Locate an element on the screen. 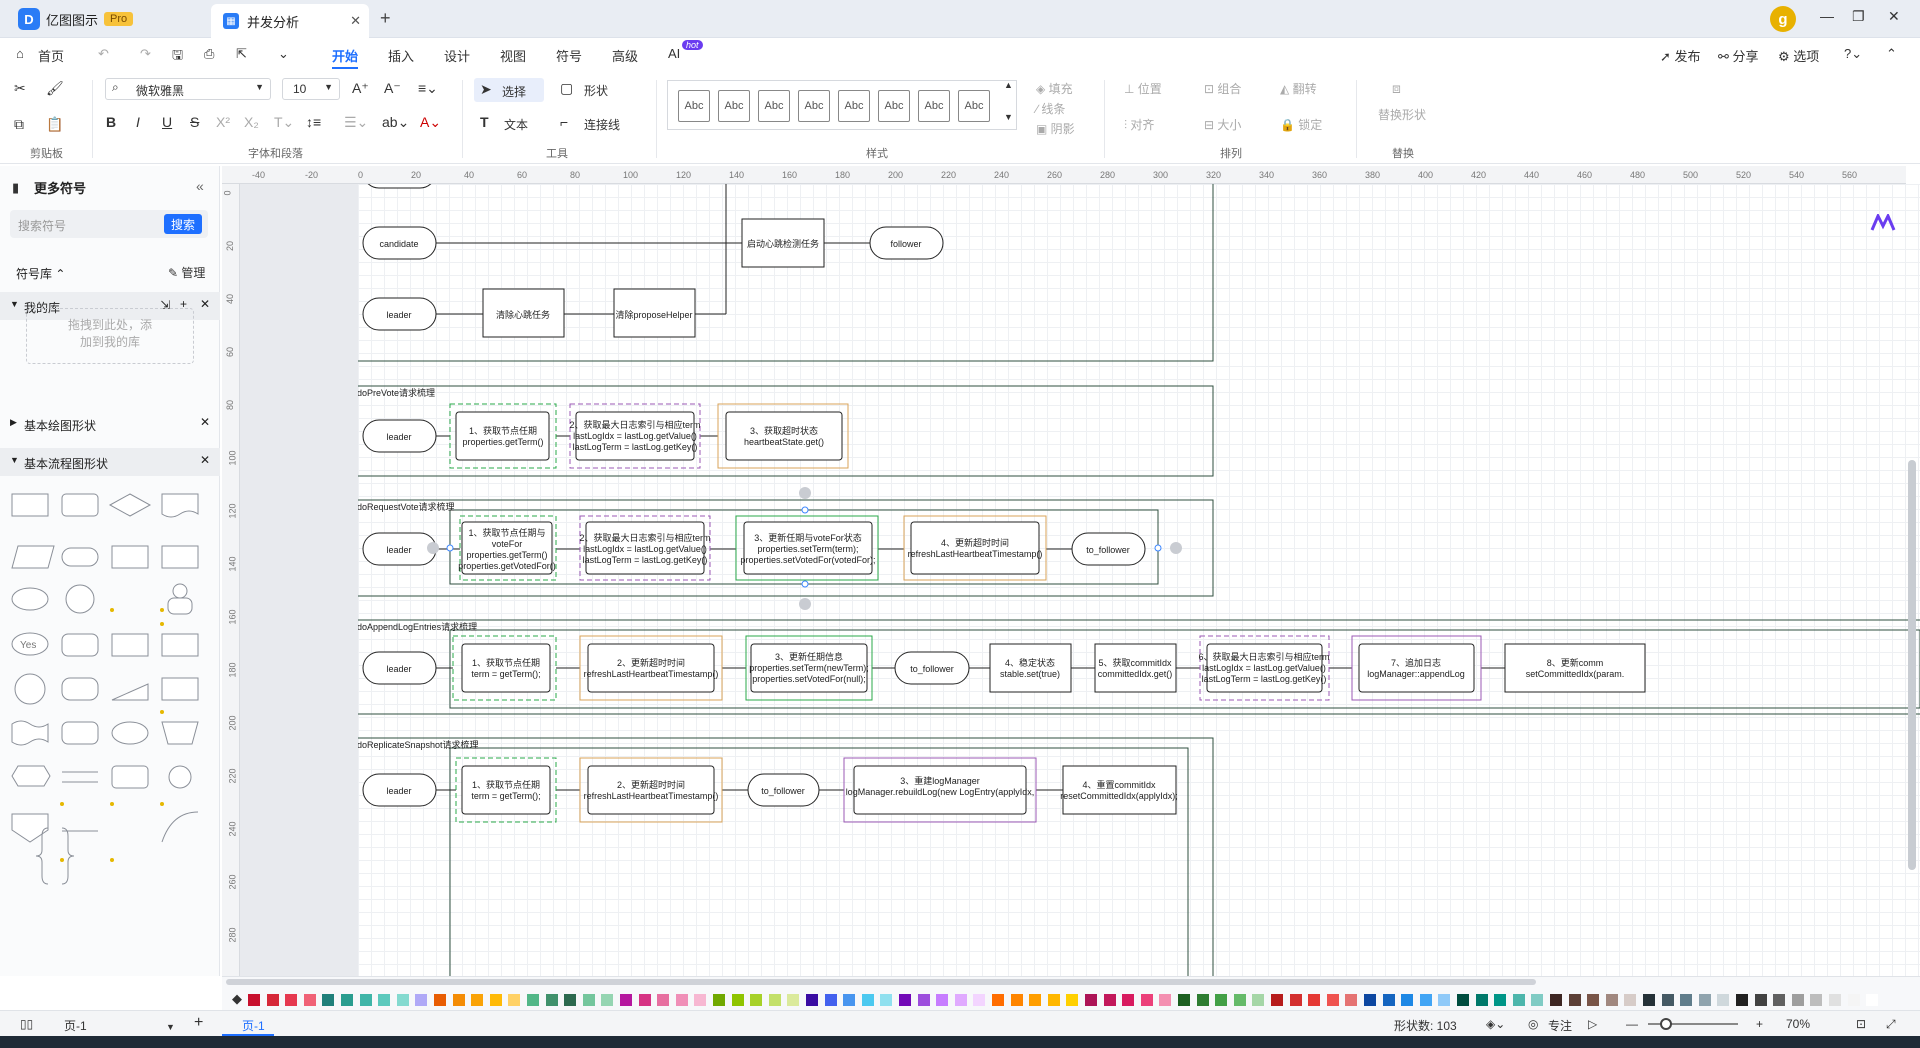  tab-ai: AI hot is located at coordinates (685, 50).